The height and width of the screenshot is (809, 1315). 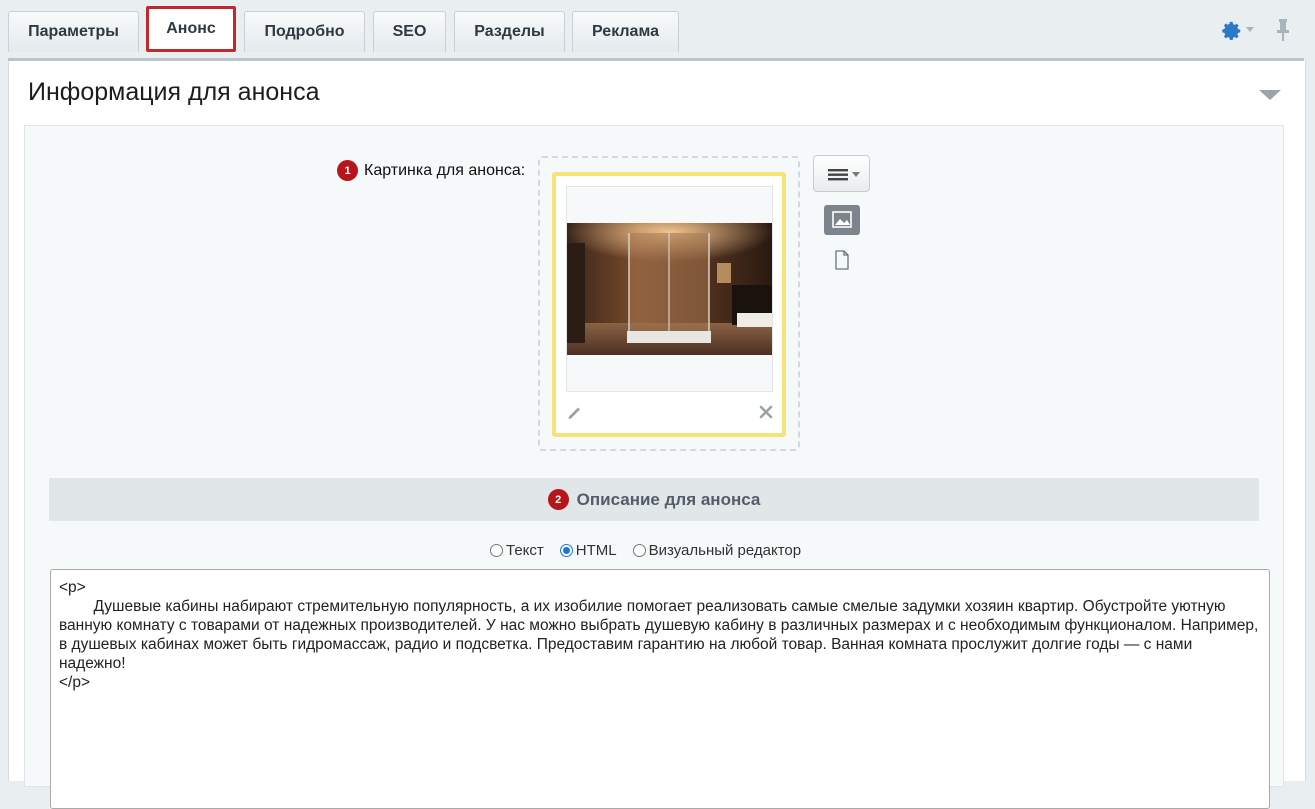 I want to click on tab-seo: SEO, so click(x=409, y=31).